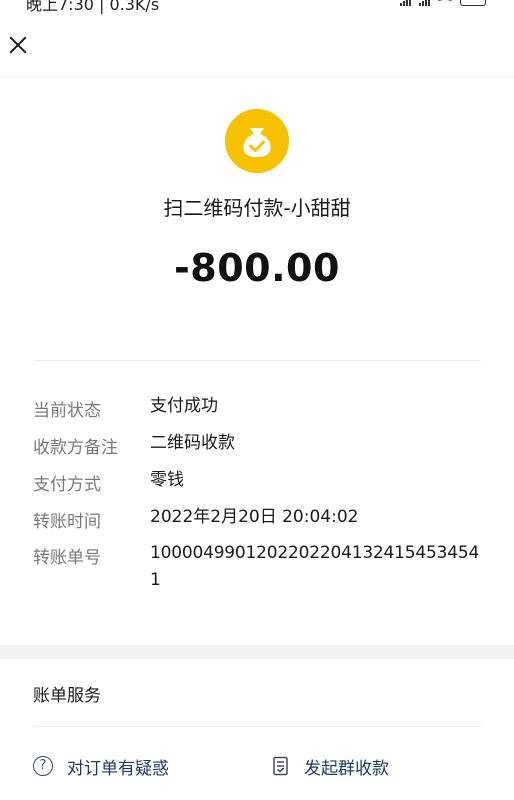  Describe the element at coordinates (67, 696) in the screenshot. I see `bill-service-title: 账单服务` at that location.